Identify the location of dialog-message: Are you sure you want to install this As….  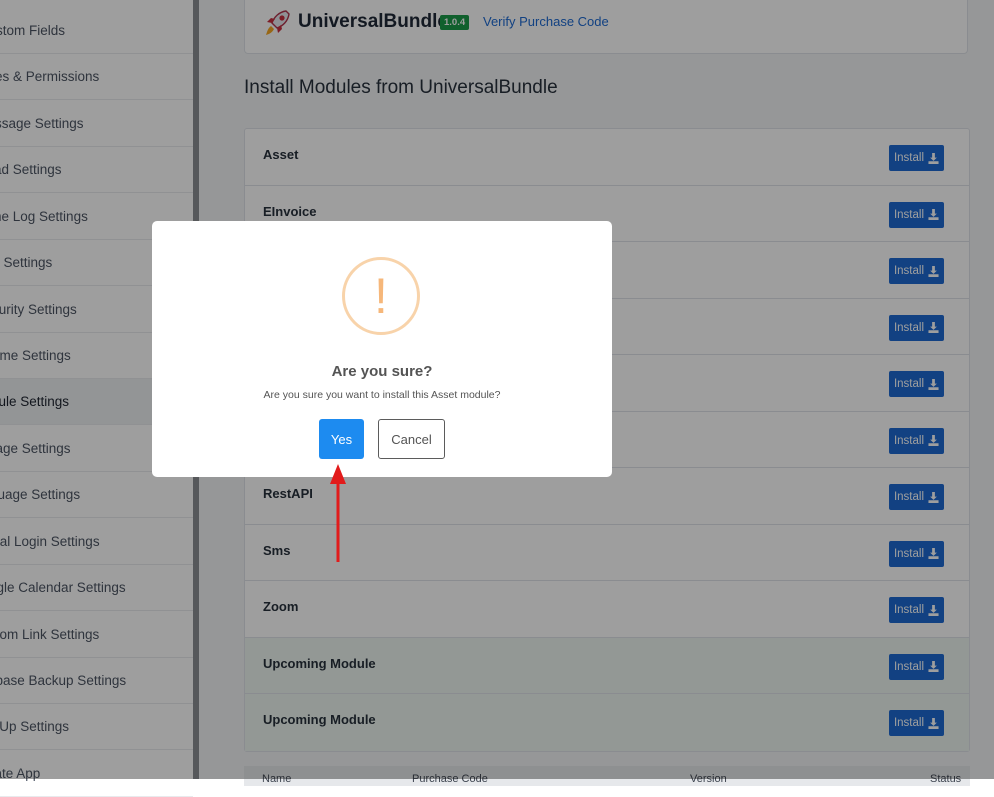
(382, 395).